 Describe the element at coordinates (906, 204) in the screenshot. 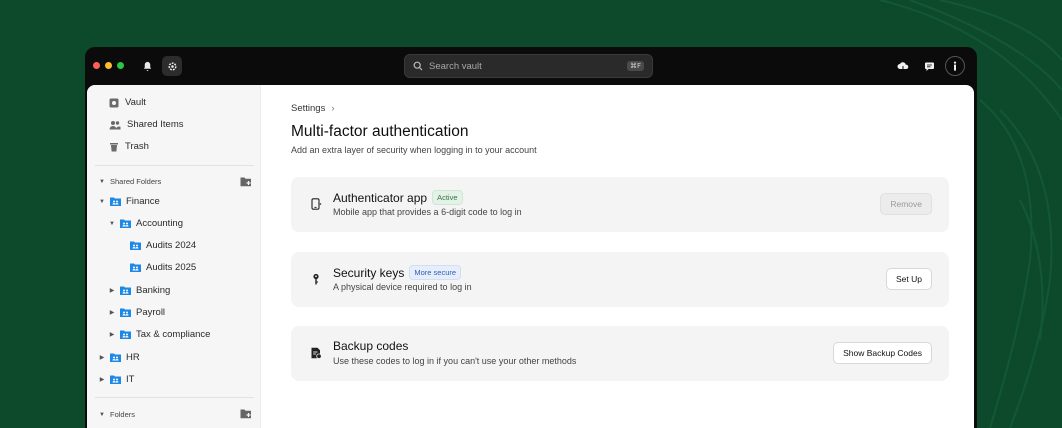

I see `remove-button: Remove` at that location.